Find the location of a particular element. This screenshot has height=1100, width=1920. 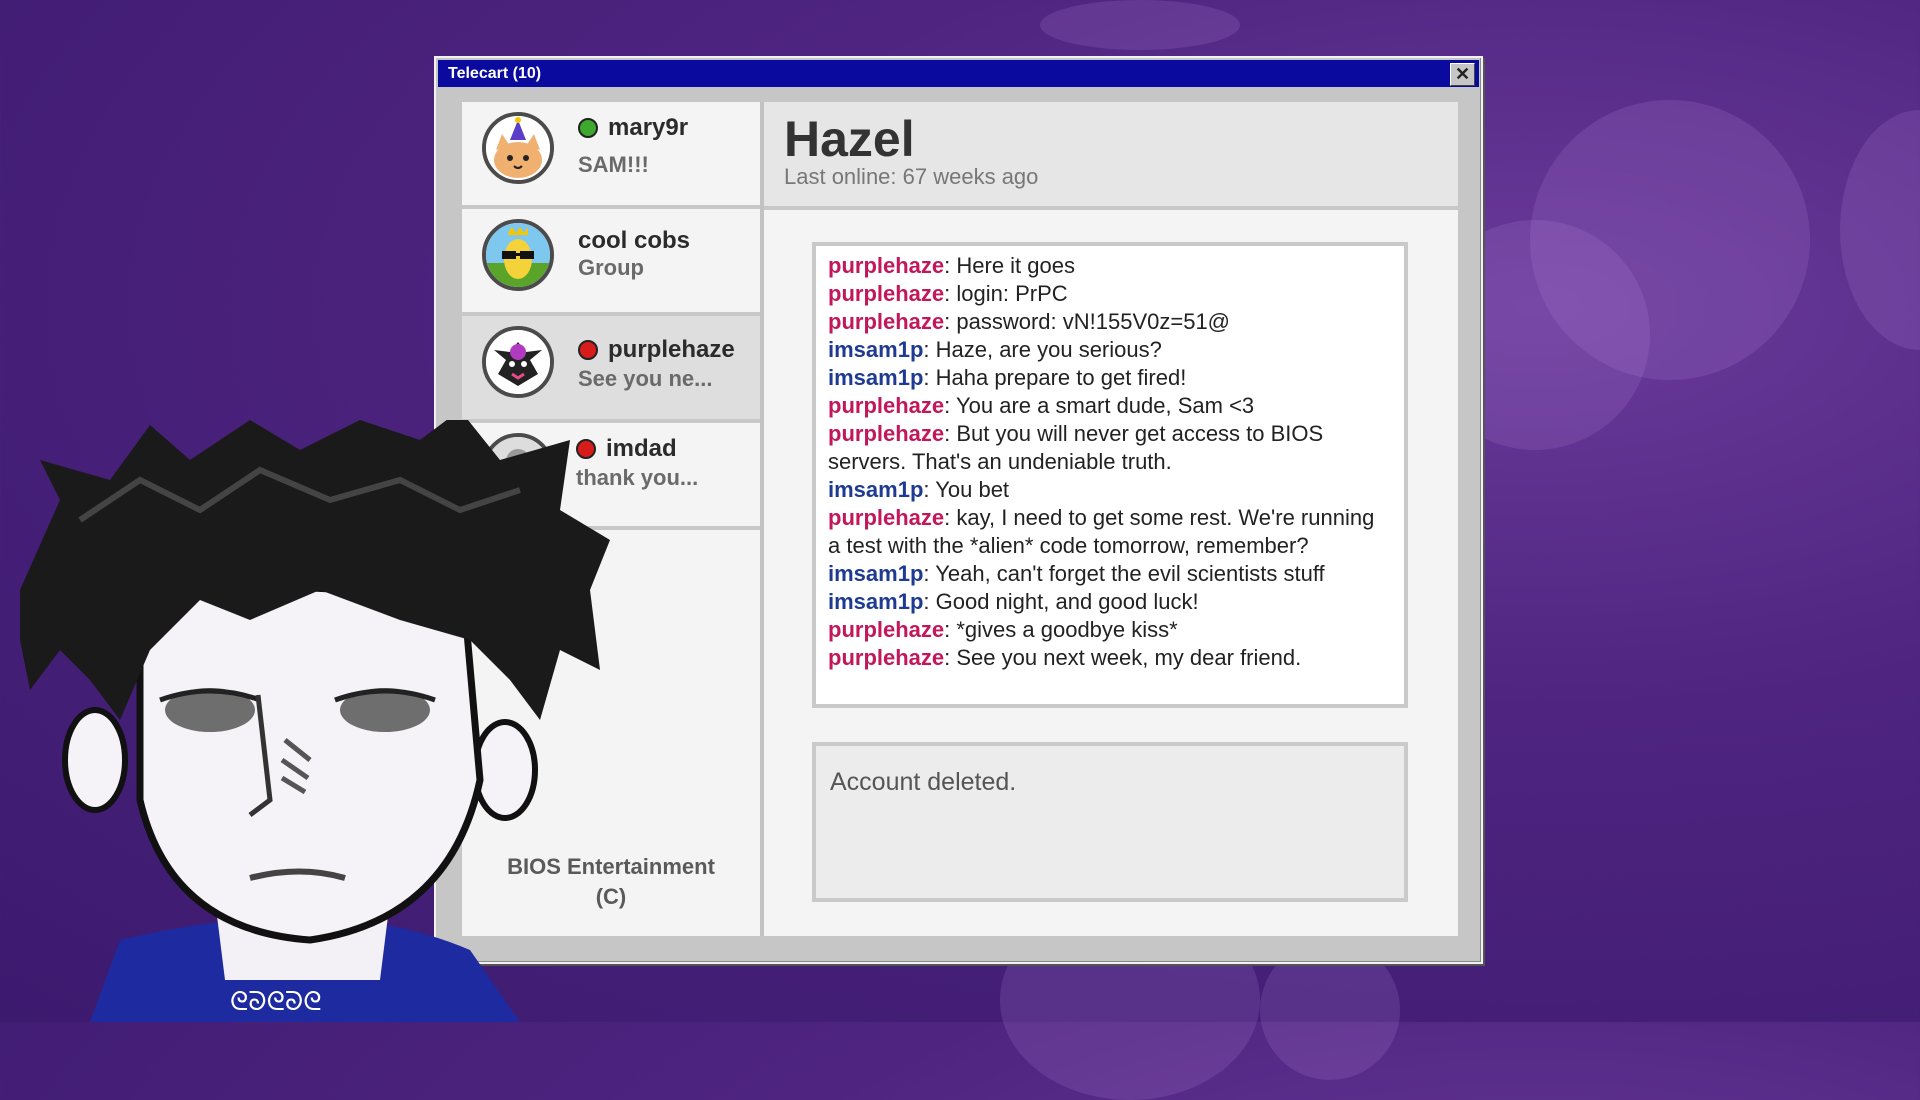

svg-text: ᘓᘐᘓᘐᘓ is located at coordinates (276, 1002).